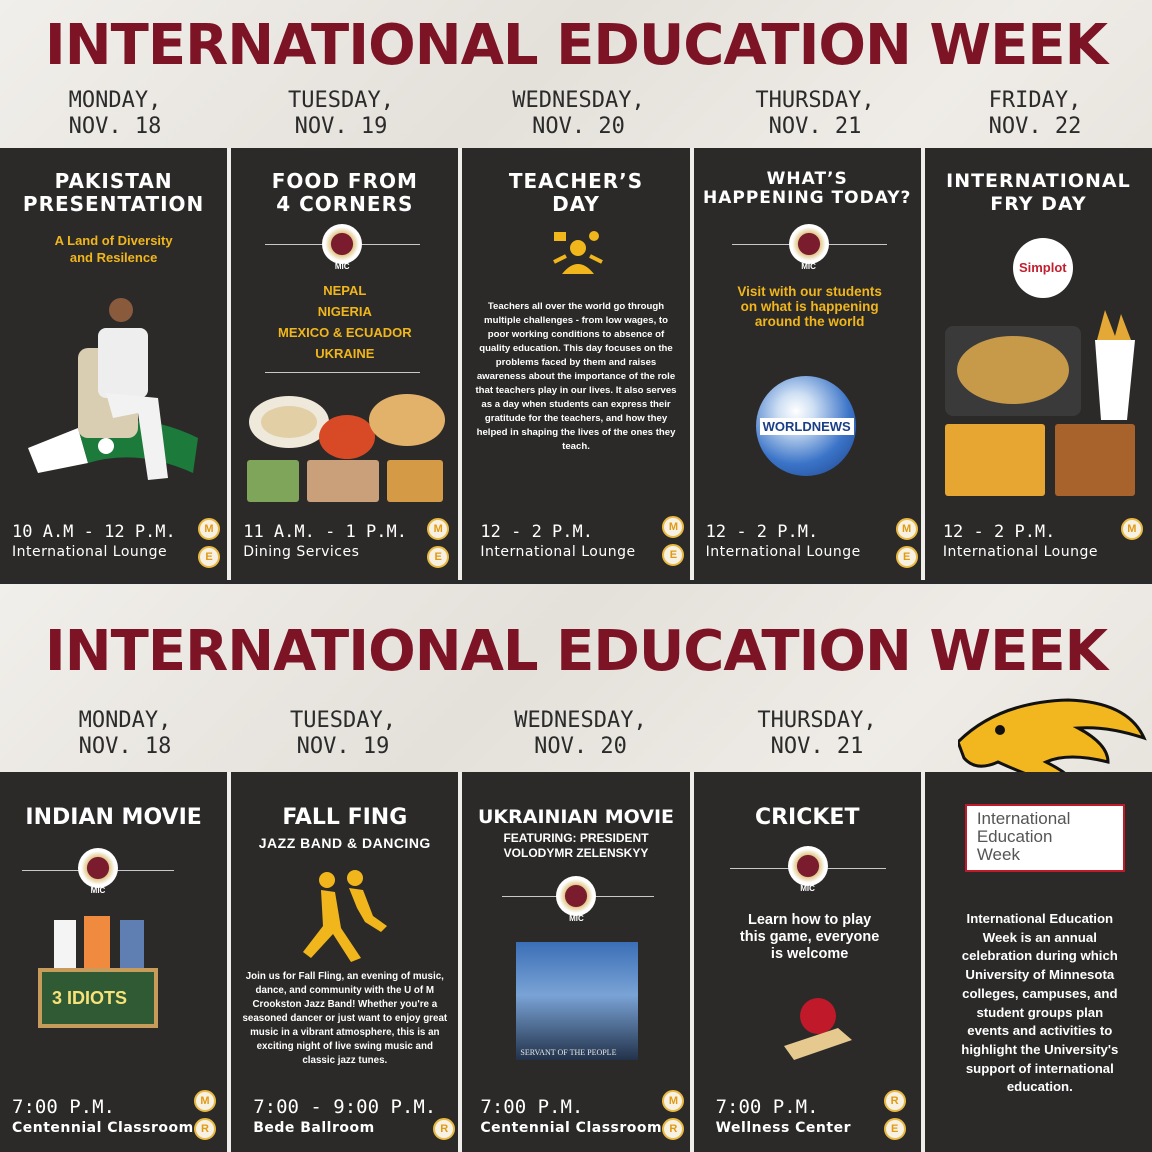 This screenshot has width=1152, height=1152. Describe the element at coordinates (90, 998) in the screenshot. I see `poster-title: 3 IDIOTS` at that location.